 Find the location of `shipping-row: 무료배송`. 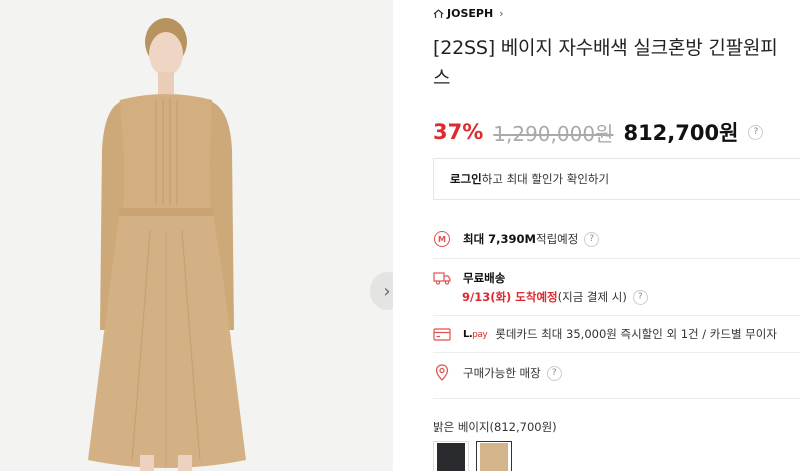

shipping-row: 무료배송 is located at coordinates (616, 278).